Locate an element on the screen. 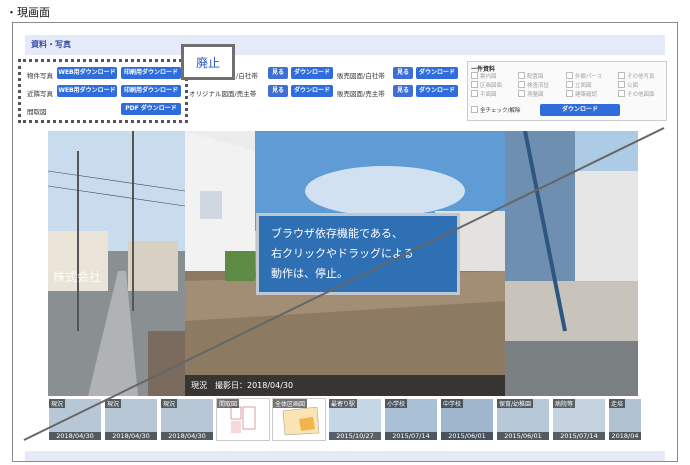 This screenshot has height=465, width=690. ichi-checkbox: 検査済証 is located at coordinates (533, 85).